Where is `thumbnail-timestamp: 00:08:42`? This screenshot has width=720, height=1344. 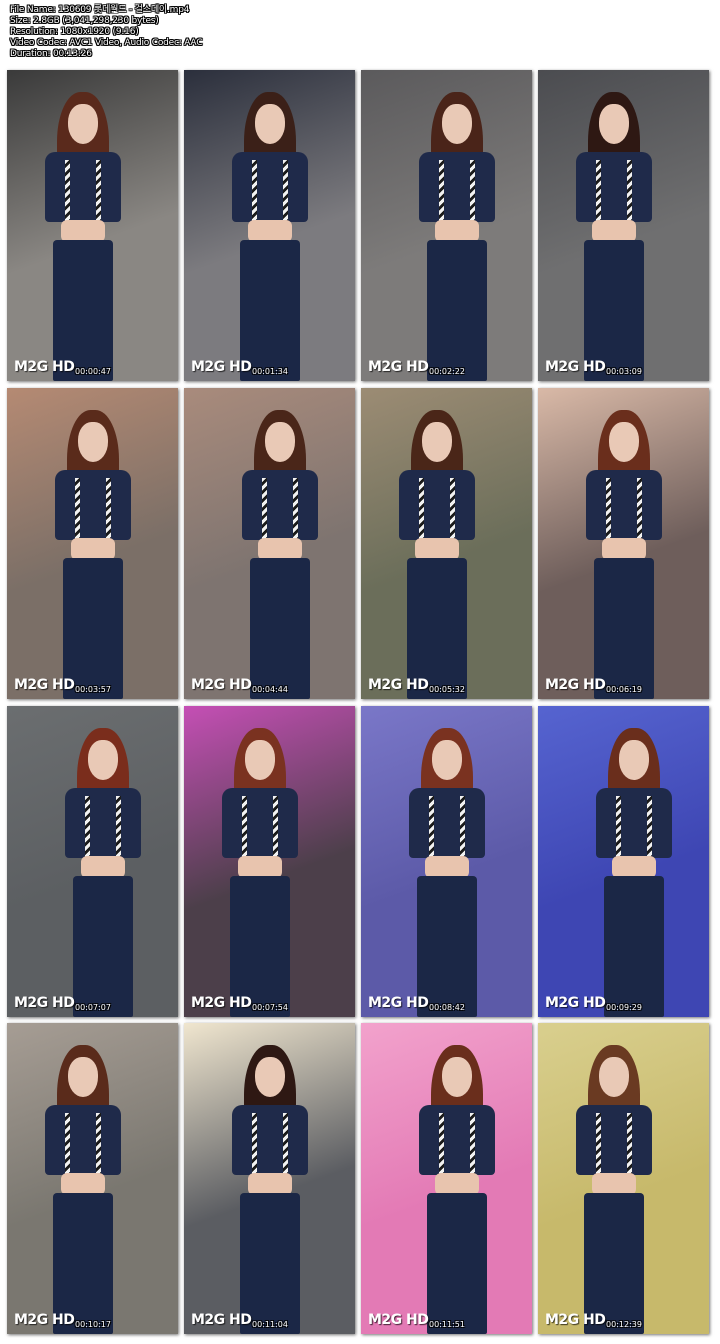
thumbnail-timestamp: 00:08:42 is located at coordinates (447, 1007).